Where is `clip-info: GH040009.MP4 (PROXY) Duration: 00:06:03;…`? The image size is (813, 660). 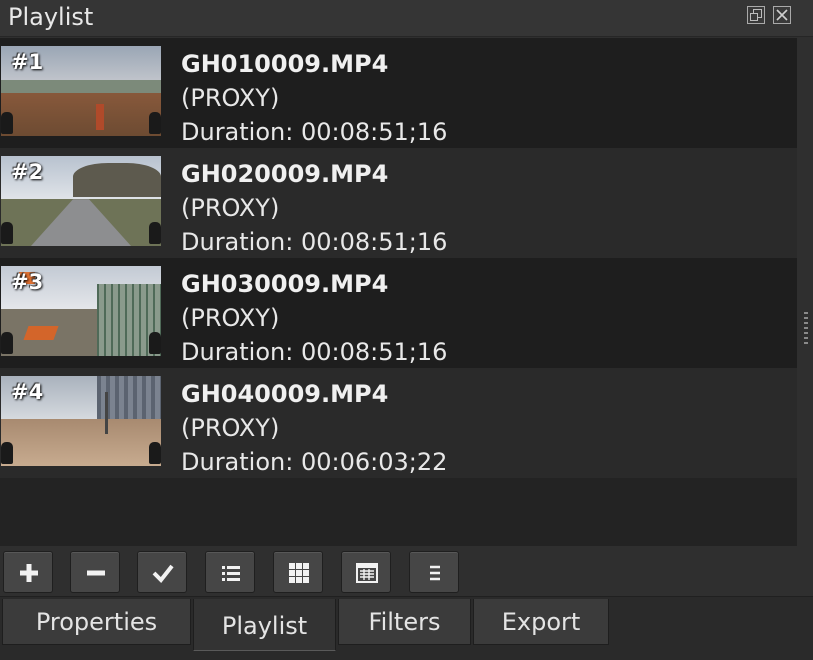 clip-info: GH040009.MP4 (PROXY) Duration: 00:06:03;… is located at coordinates (314, 428).